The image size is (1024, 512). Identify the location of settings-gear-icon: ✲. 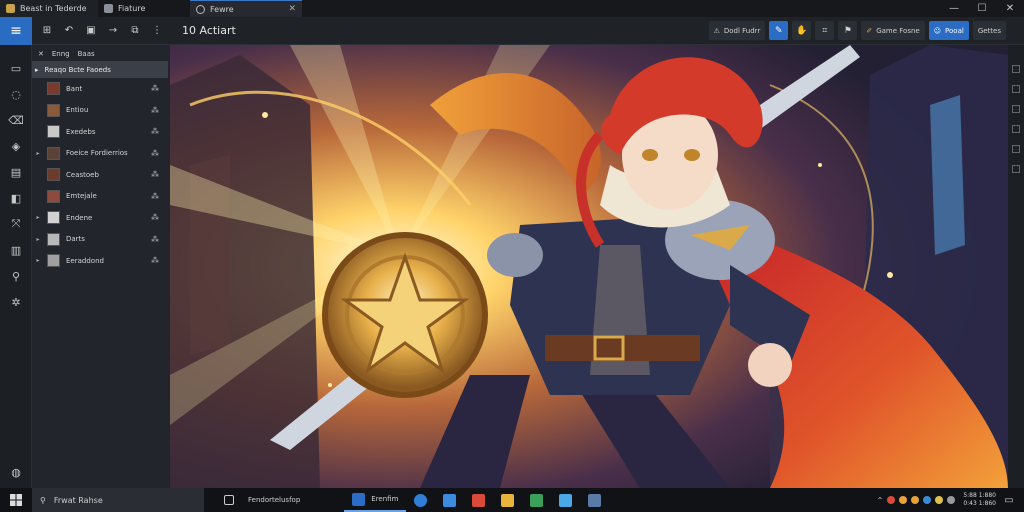
(16, 302).